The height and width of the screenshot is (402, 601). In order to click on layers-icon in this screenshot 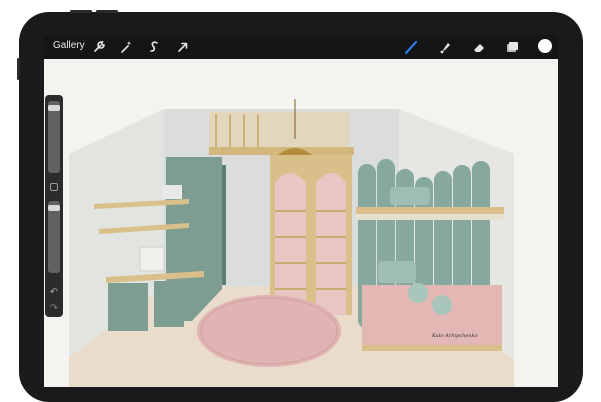, I will do `click(512, 47)`.